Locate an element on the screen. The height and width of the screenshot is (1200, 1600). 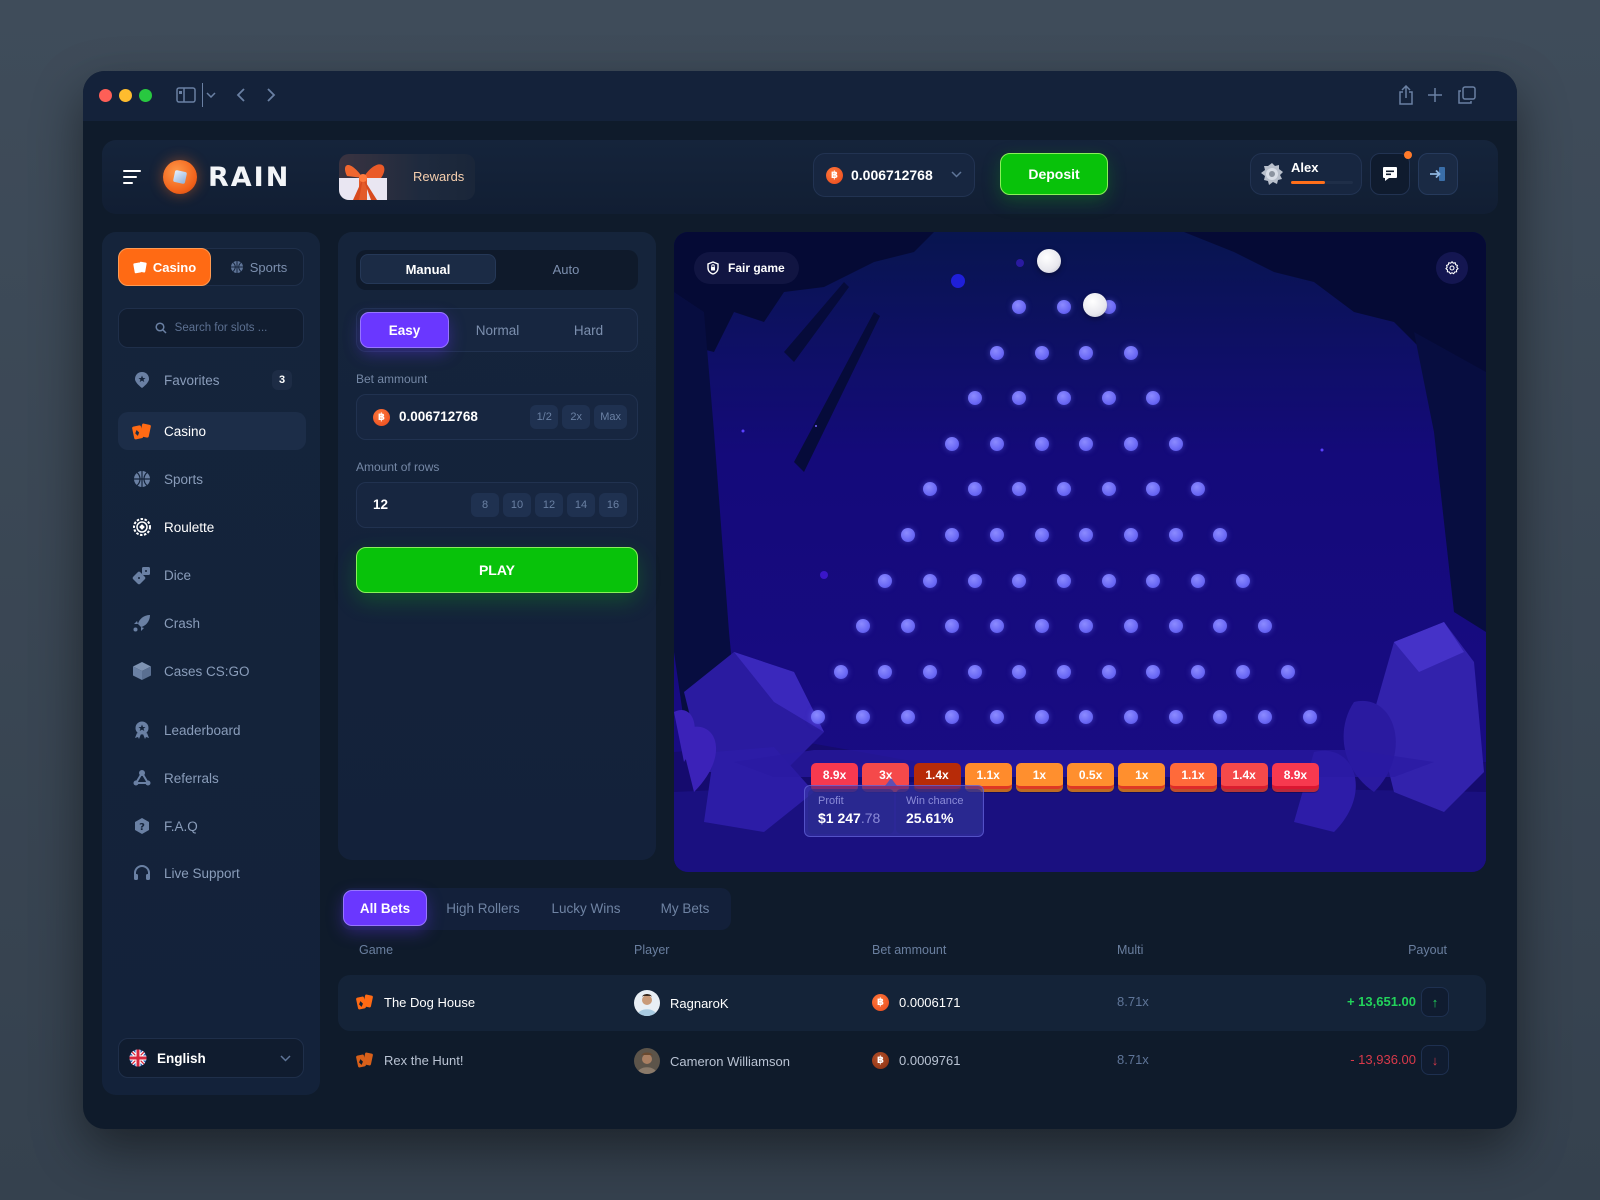
balance-selector: ฿ 0.006712768 is located at coordinates (894, 175).